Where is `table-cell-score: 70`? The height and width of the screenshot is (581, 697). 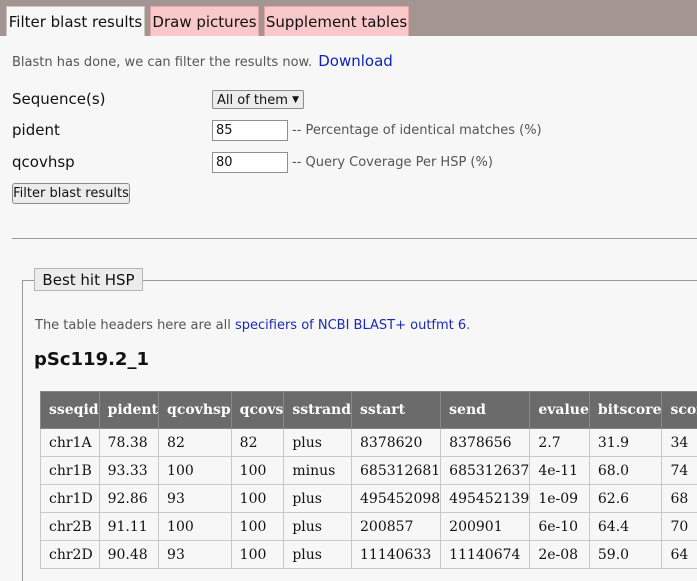 table-cell-score: 70 is located at coordinates (679, 527).